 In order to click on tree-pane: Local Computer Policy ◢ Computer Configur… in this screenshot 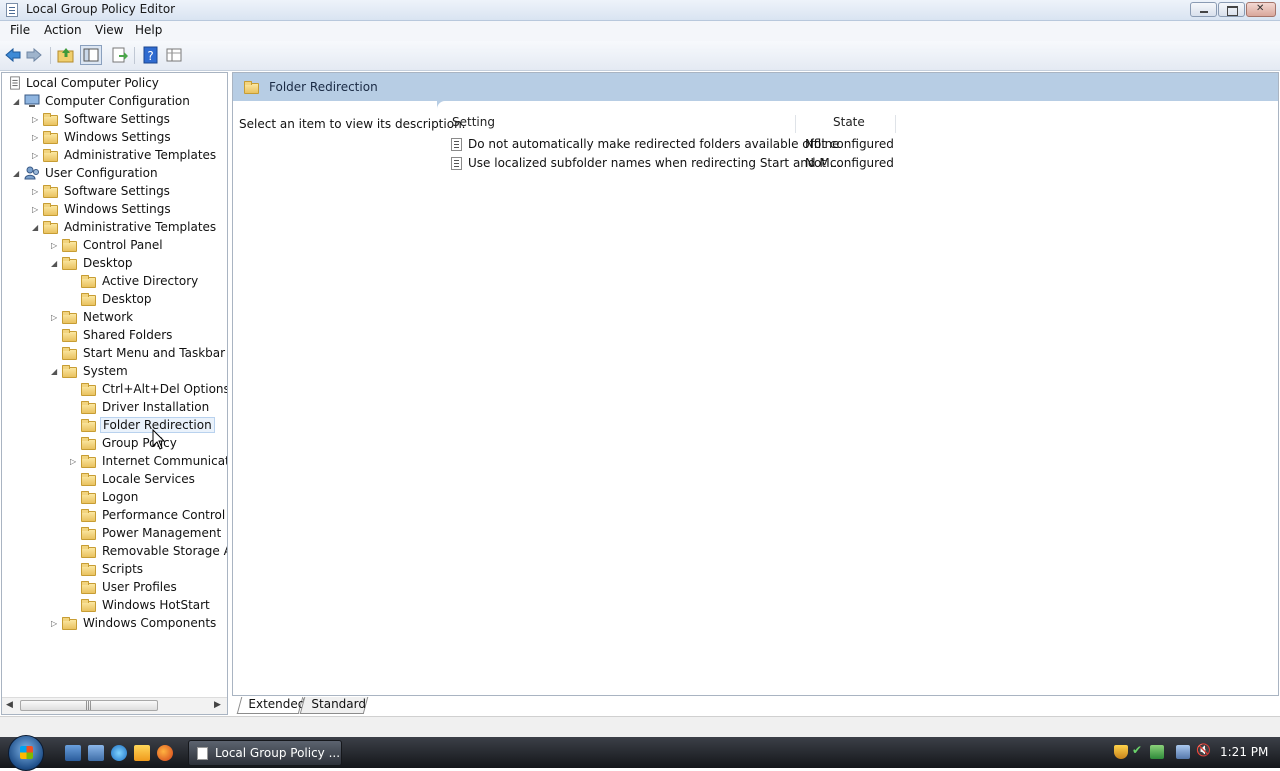, I will do `click(114, 393)`.